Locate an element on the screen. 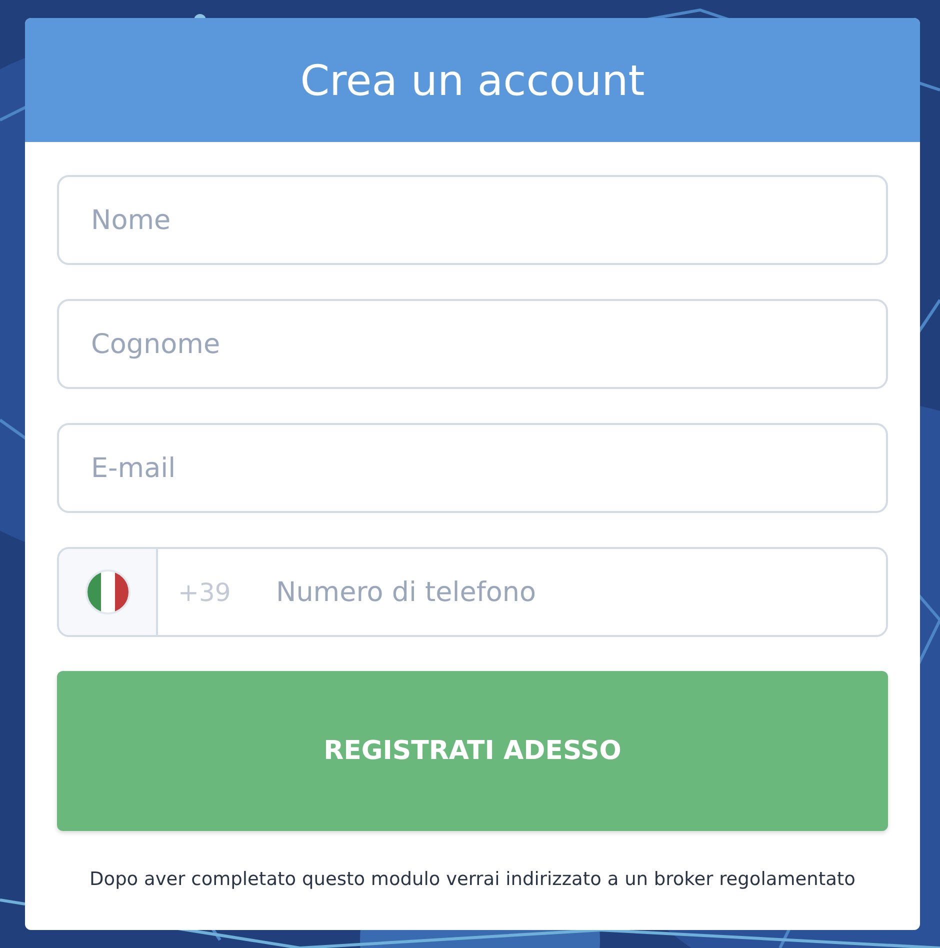 This screenshot has width=940, height=948. flag-icon is located at coordinates (107, 592).